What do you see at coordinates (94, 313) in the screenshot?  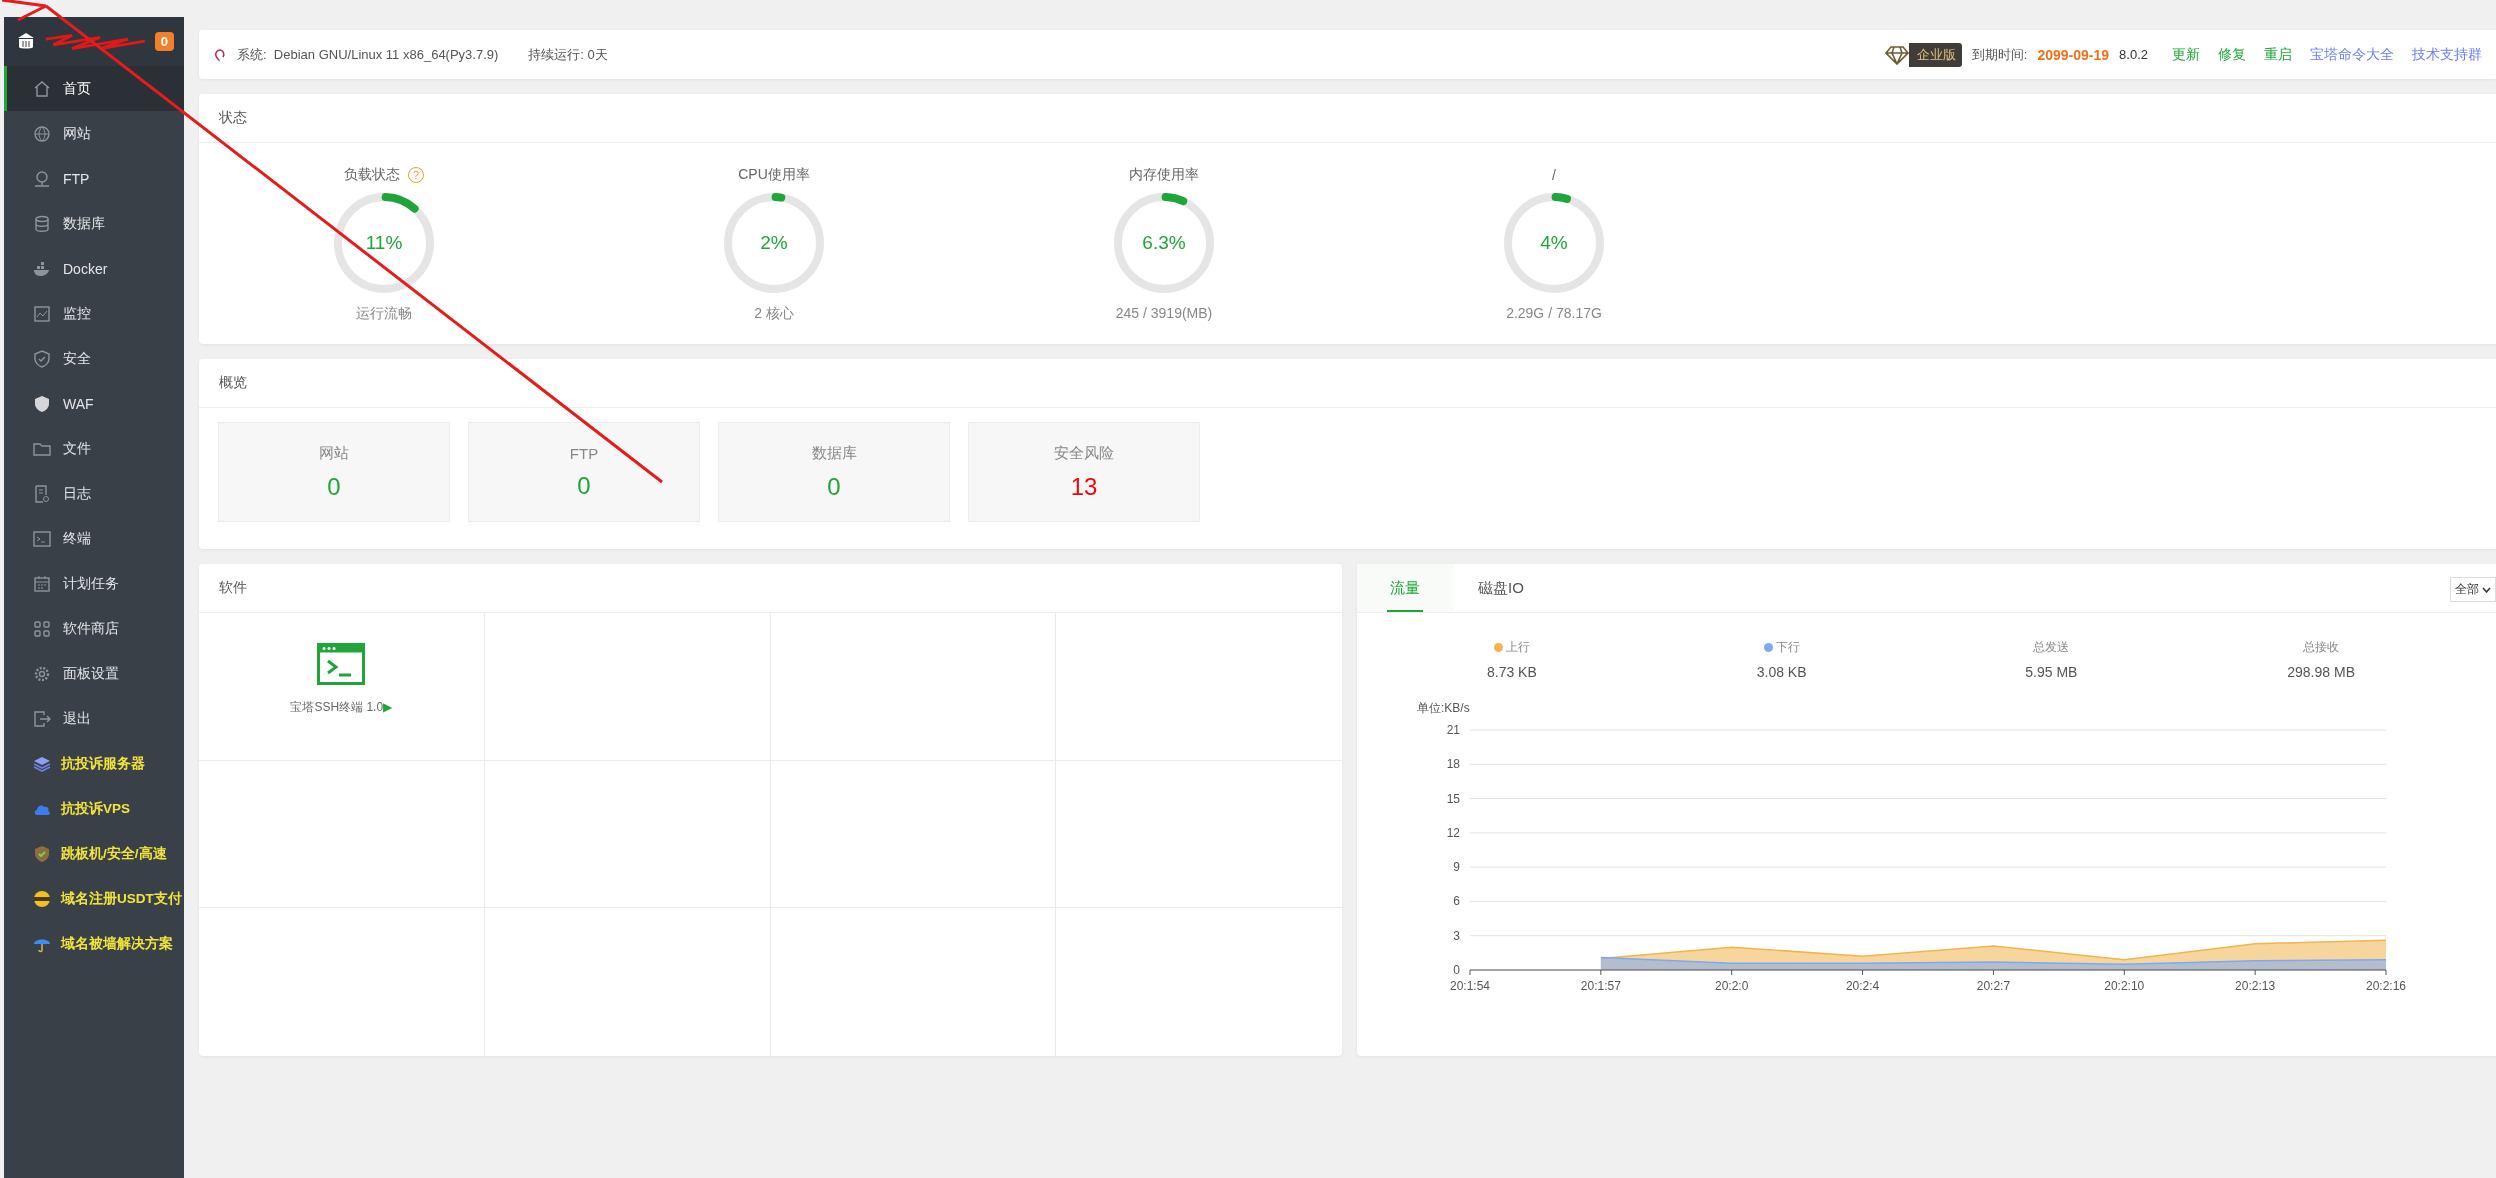 I see `sidebar-item: 监控` at bounding box center [94, 313].